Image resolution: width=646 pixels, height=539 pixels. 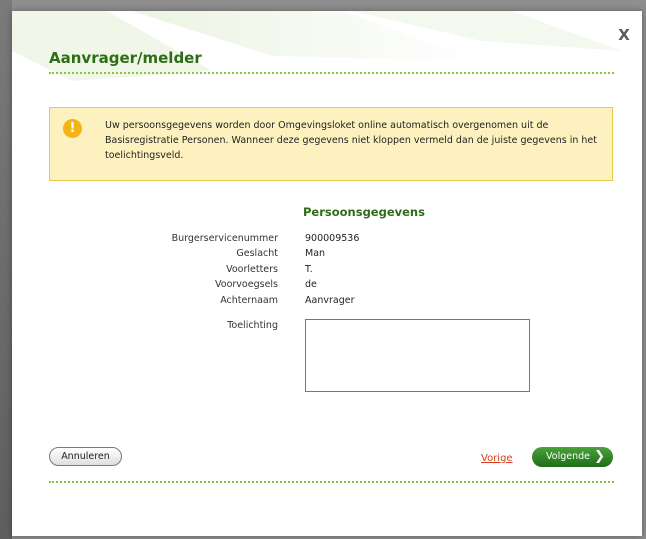 I want to click on label-achternaam: Achternaam, so click(x=249, y=300).